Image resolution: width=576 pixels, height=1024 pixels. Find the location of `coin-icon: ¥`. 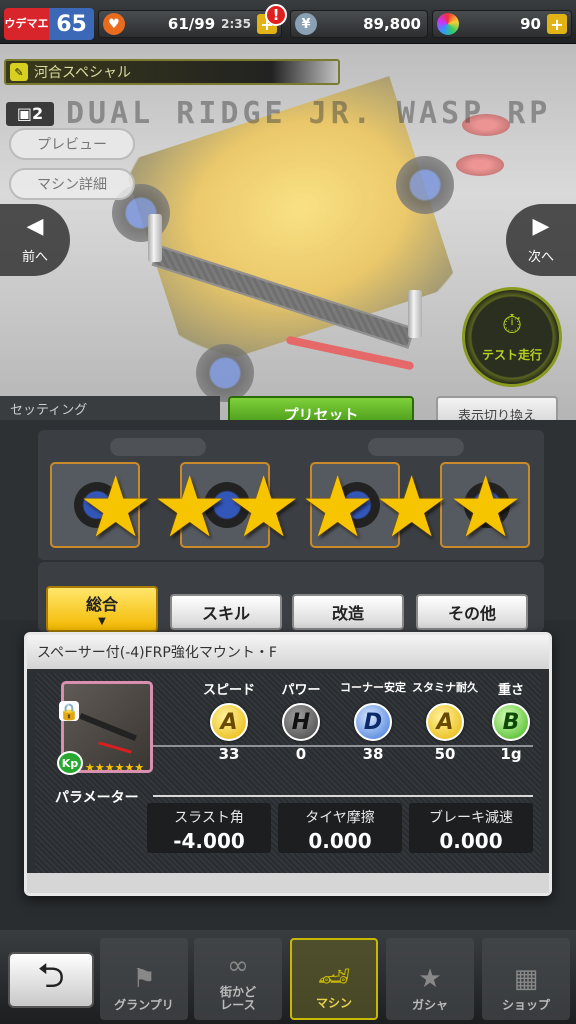

coin-icon: ¥ is located at coordinates (306, 24).